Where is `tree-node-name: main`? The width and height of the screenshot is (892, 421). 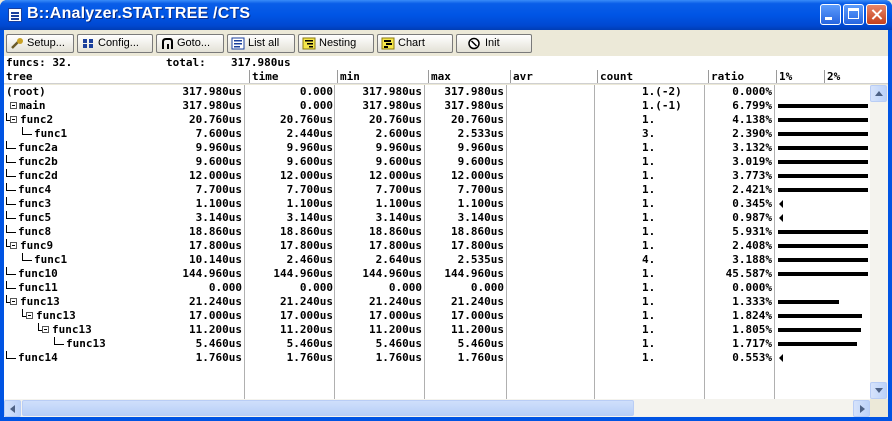
tree-node-name: main is located at coordinates (32, 106).